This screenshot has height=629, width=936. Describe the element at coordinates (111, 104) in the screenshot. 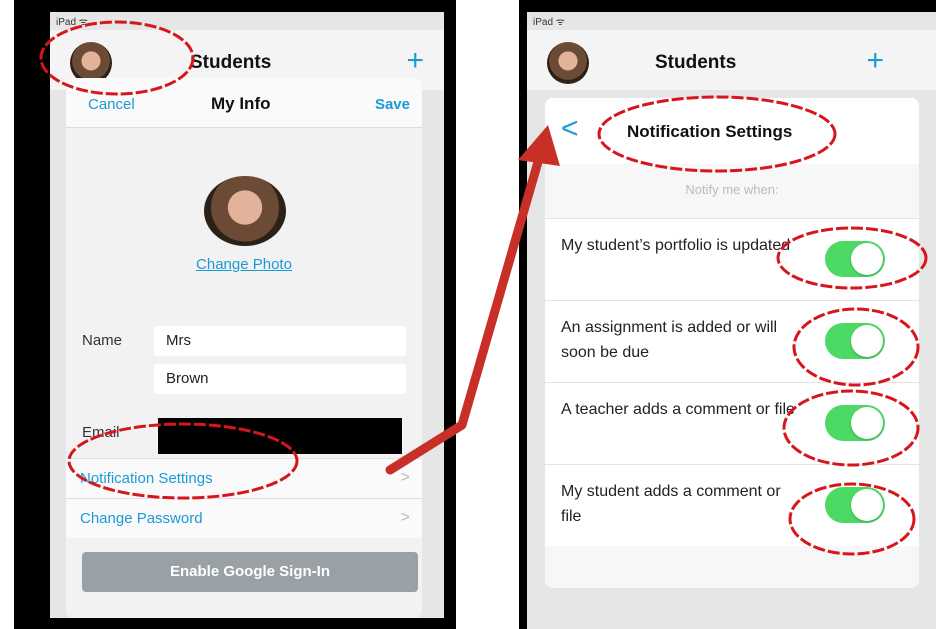

I see `cancel-button: Cancel` at that location.